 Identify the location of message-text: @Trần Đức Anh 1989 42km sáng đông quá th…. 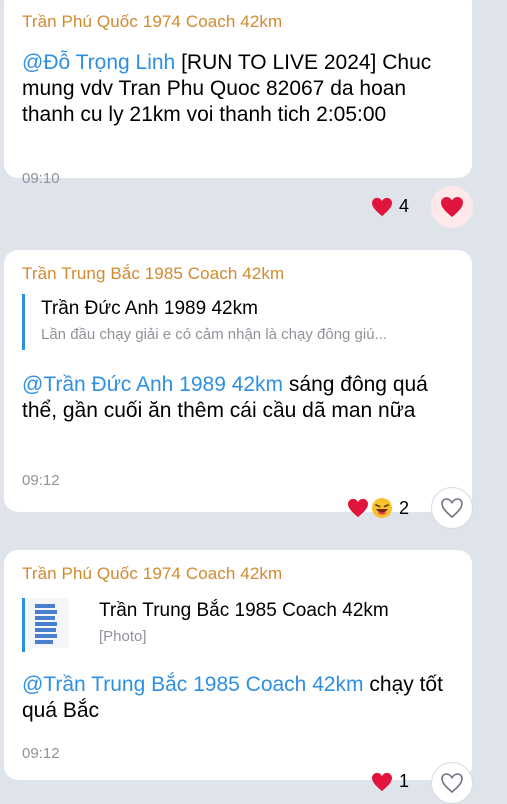
(242, 398).